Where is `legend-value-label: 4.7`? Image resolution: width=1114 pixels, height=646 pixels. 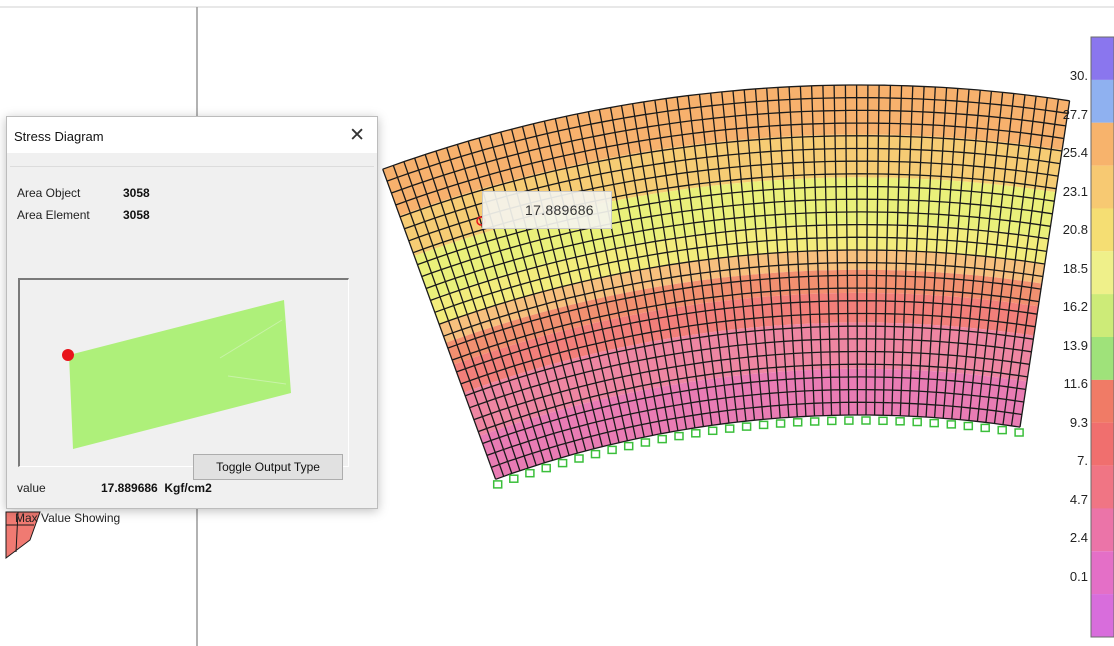
legend-value-label: 4.7 is located at coordinates (1078, 499).